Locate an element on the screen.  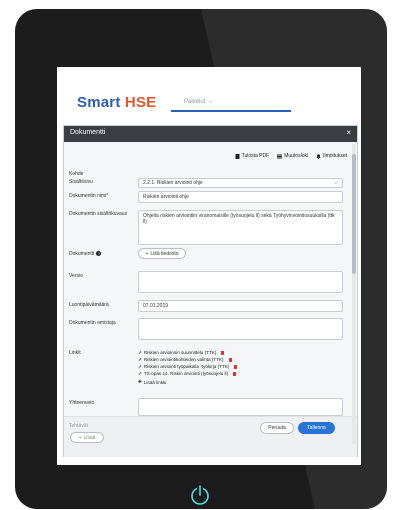
link-item: ⇗ Riskien arvioinnin suunnittelu (TTK) is located at coordinates (187, 352).